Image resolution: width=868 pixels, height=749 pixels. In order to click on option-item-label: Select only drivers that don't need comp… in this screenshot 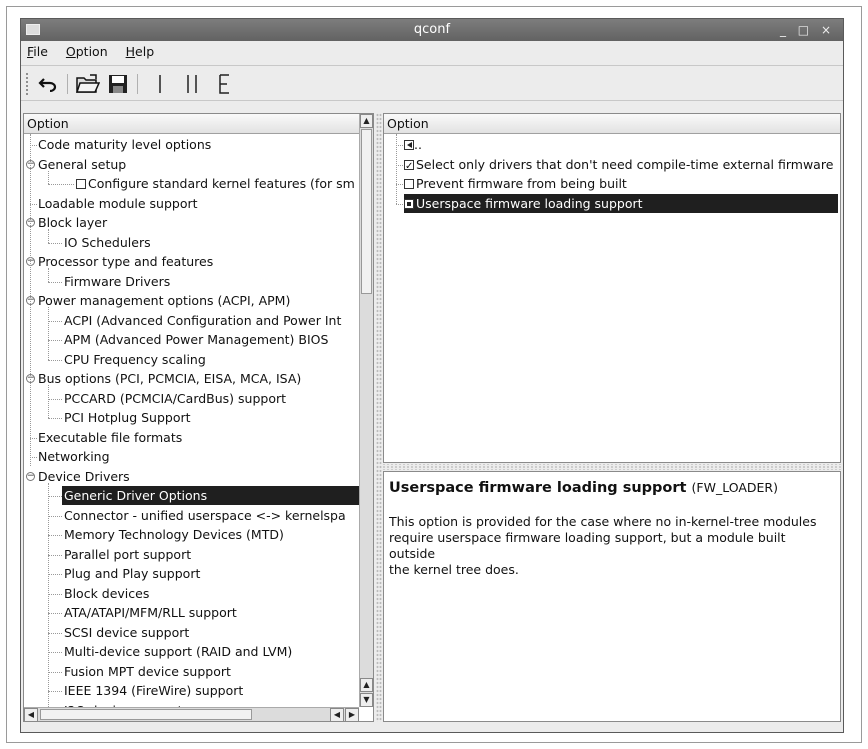, I will do `click(625, 164)`.